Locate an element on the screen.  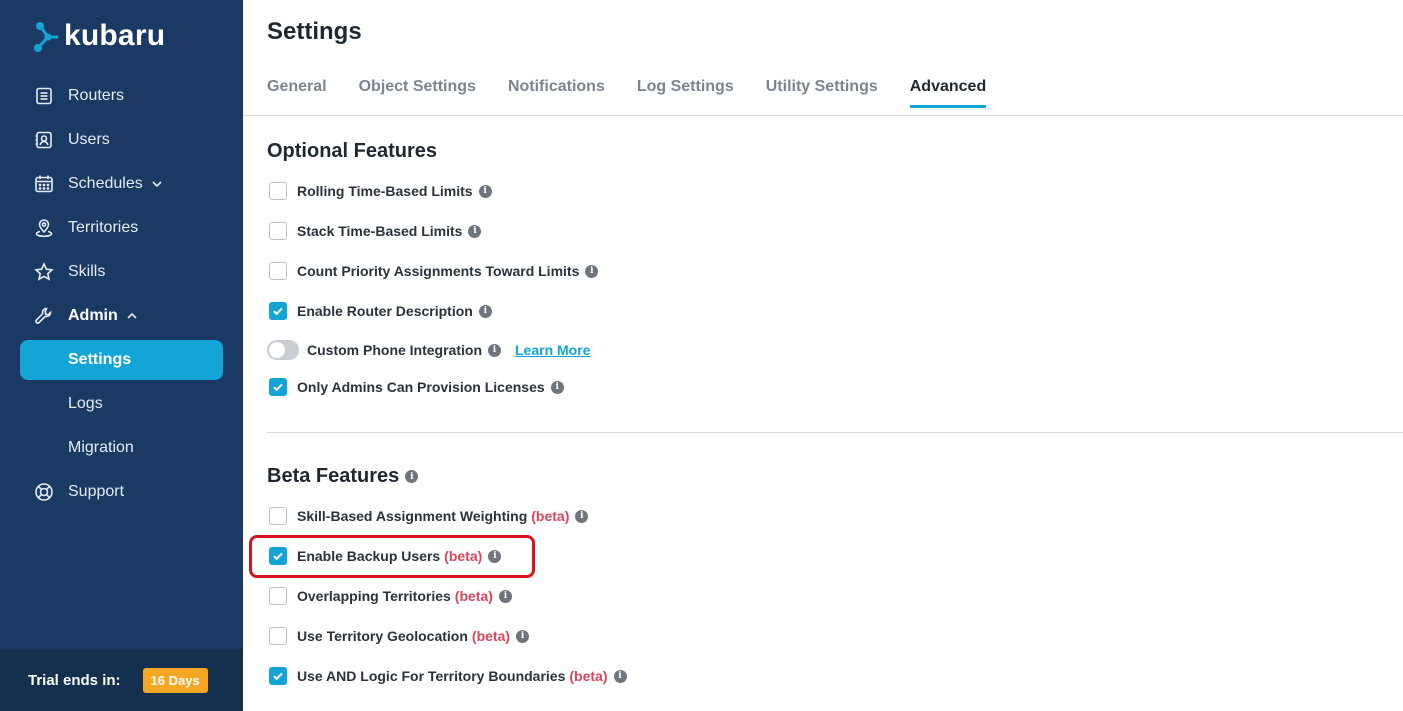
toggle-switch is located at coordinates (283, 350).